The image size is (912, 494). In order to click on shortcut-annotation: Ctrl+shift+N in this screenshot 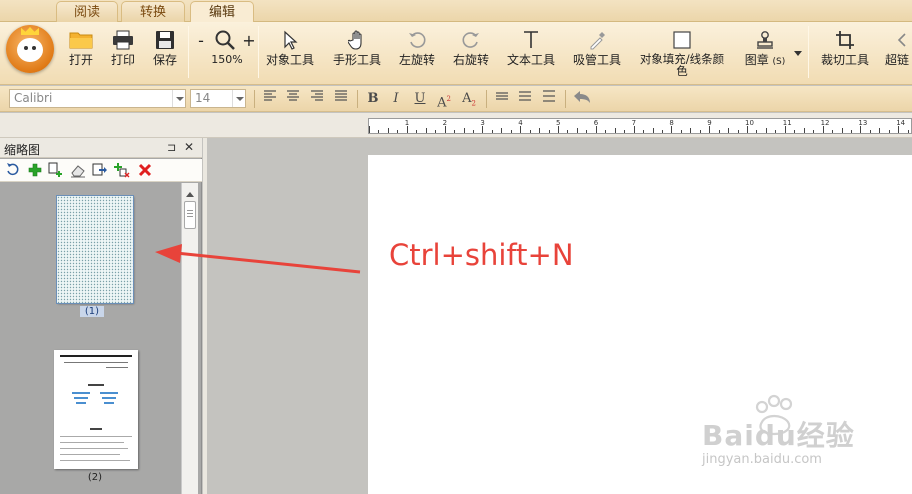, I will do `click(481, 255)`.